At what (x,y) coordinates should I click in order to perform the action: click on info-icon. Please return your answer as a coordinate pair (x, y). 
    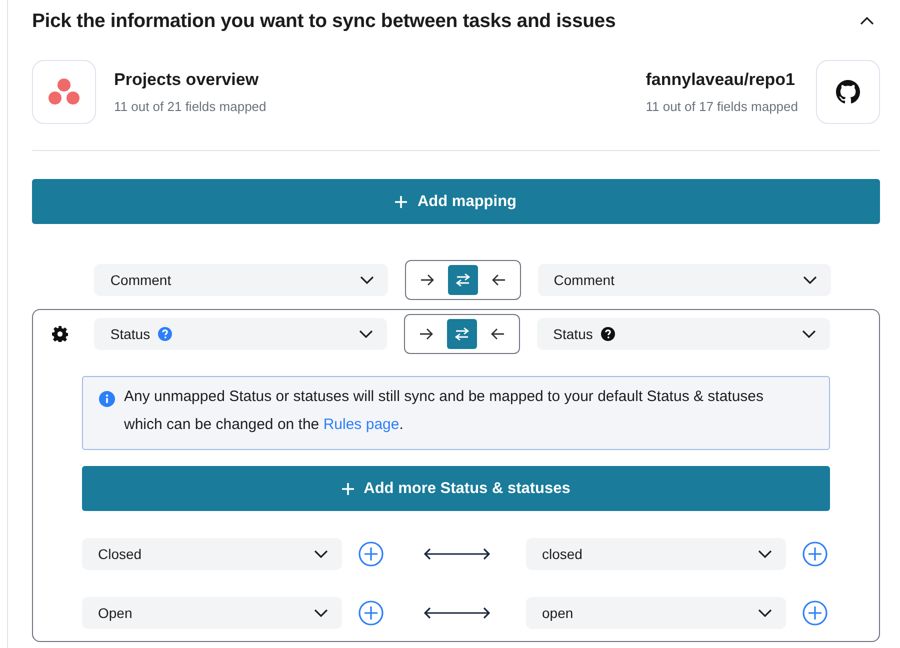
    Looking at the image, I should click on (107, 399).